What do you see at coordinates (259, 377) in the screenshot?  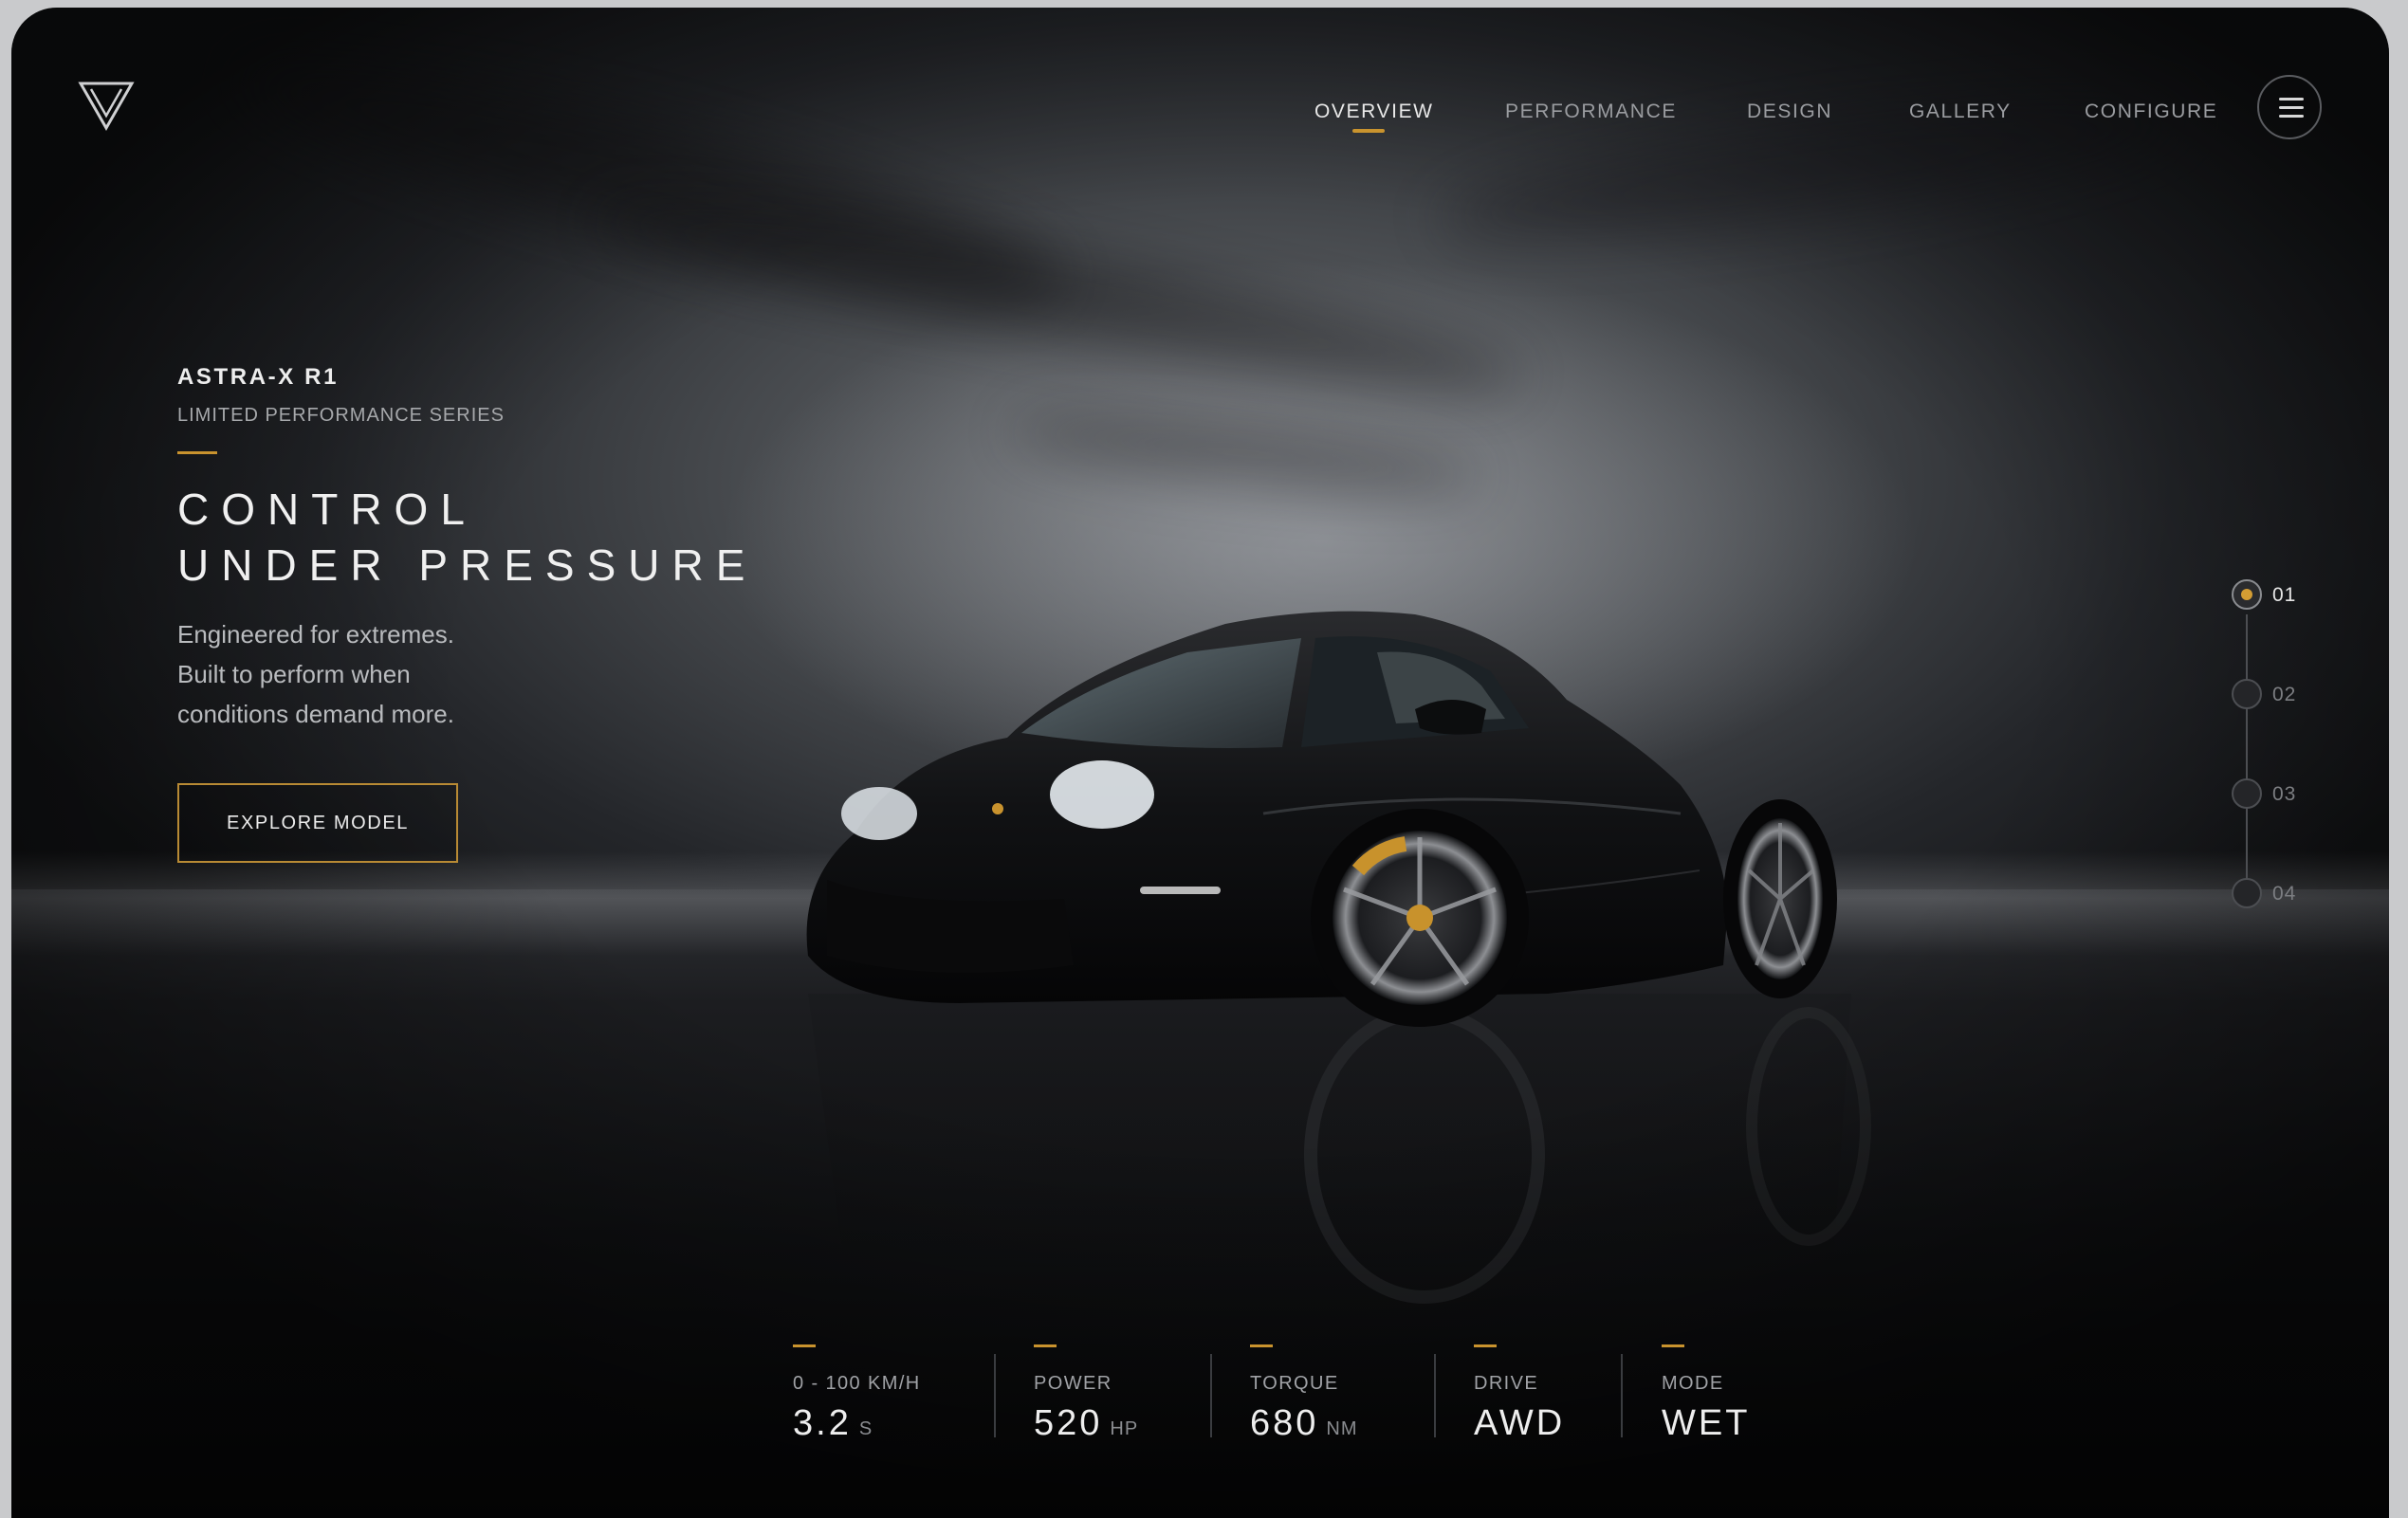 I see `model-name: ASTRA-X R1` at bounding box center [259, 377].